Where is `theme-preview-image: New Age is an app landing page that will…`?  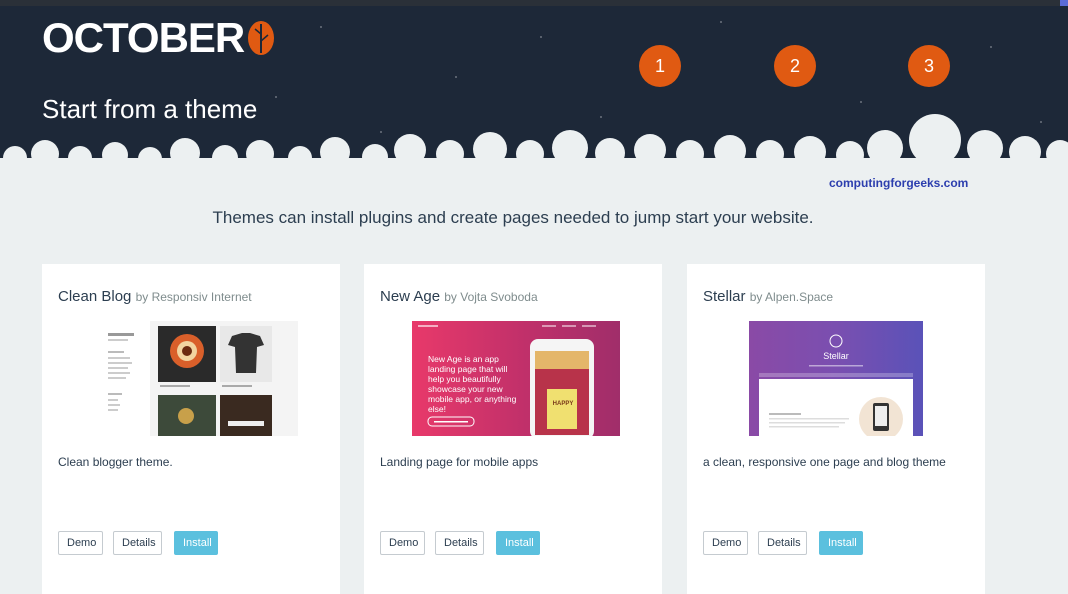
theme-preview-image: New Age is an app landing page that will… is located at coordinates (516, 378).